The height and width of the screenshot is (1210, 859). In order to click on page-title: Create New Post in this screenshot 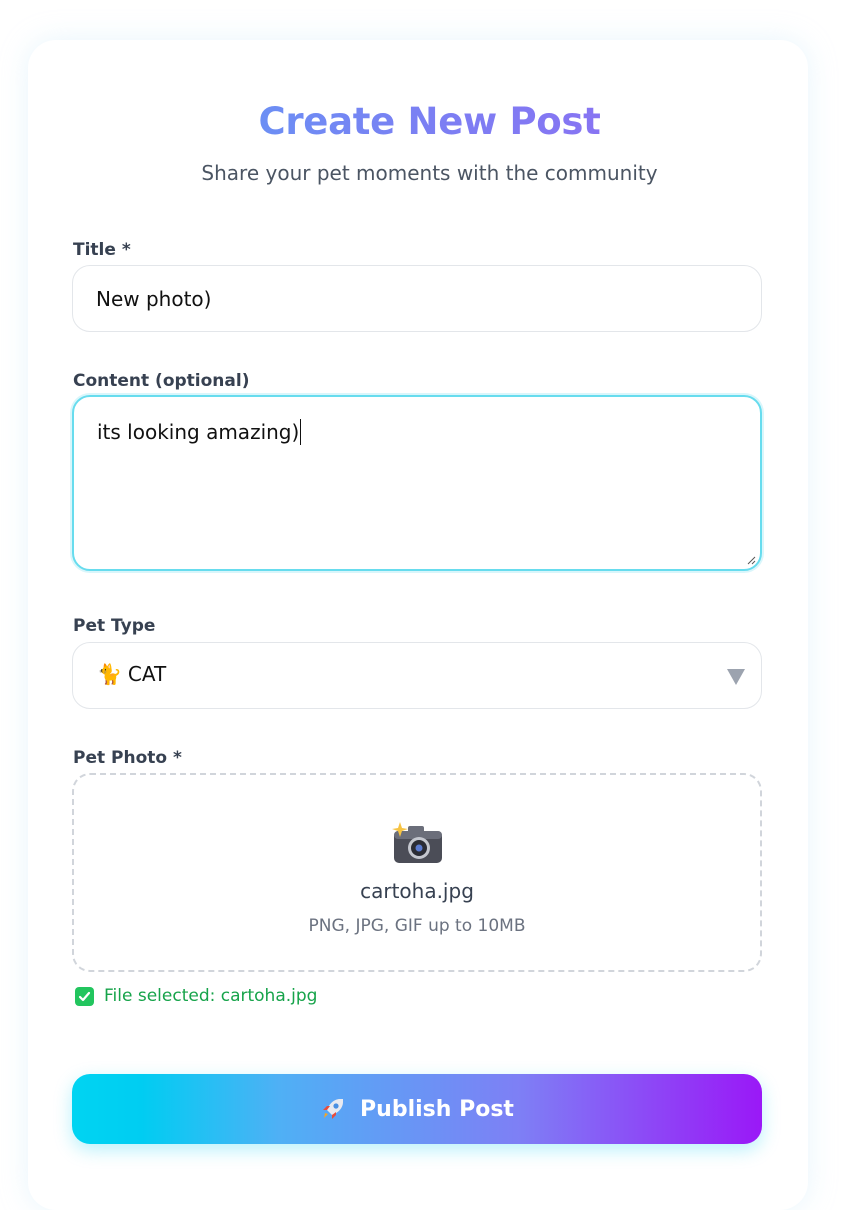, I will do `click(429, 121)`.